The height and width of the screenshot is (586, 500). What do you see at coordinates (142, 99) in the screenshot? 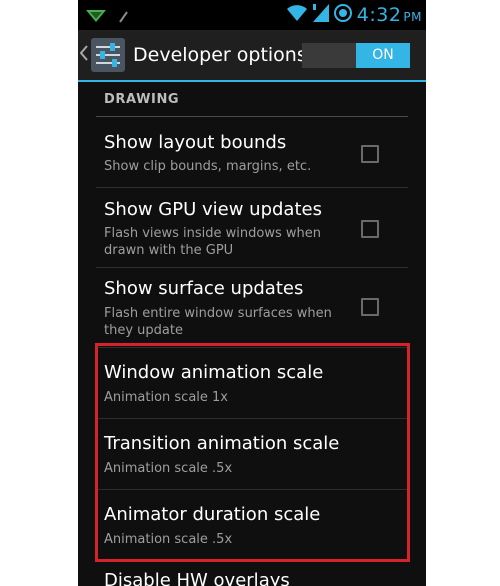
I see `section-header: DRAWING` at bounding box center [142, 99].